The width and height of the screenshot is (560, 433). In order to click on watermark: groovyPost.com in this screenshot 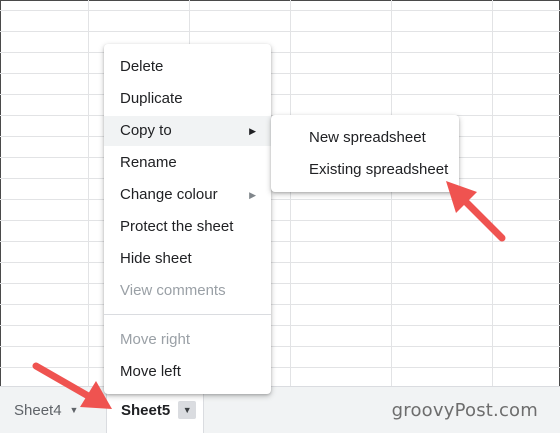, I will do `click(464, 410)`.